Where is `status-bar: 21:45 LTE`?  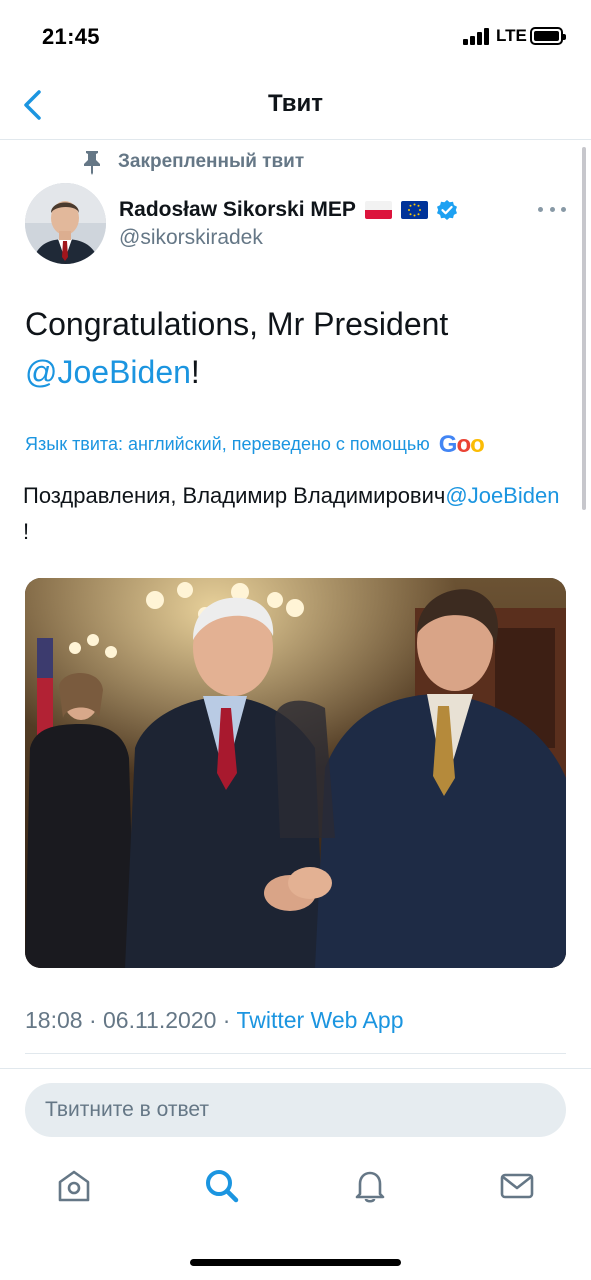
status-bar: 21:45 LTE is located at coordinates (295, 35).